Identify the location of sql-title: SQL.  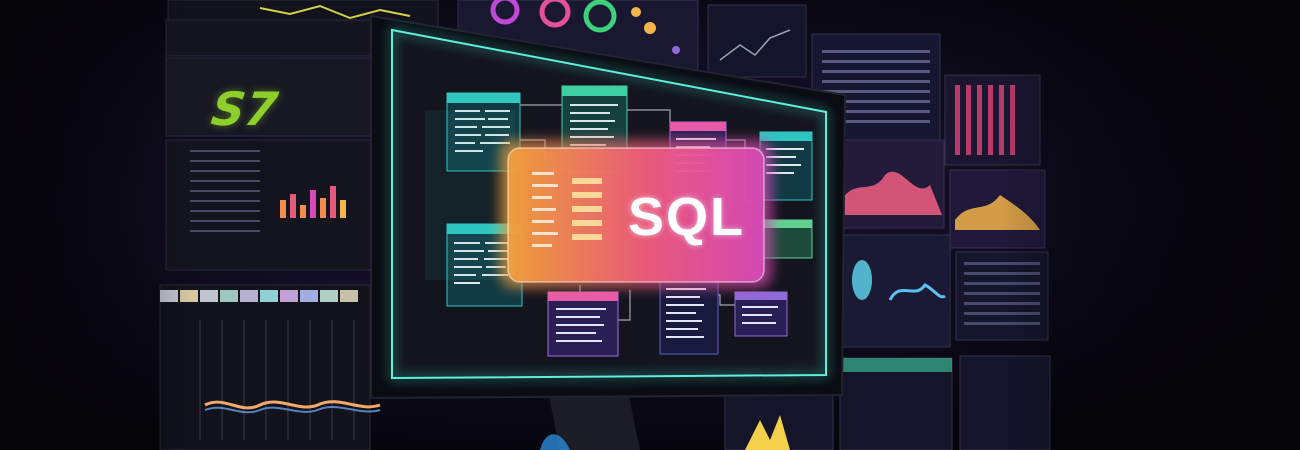
(687, 217).